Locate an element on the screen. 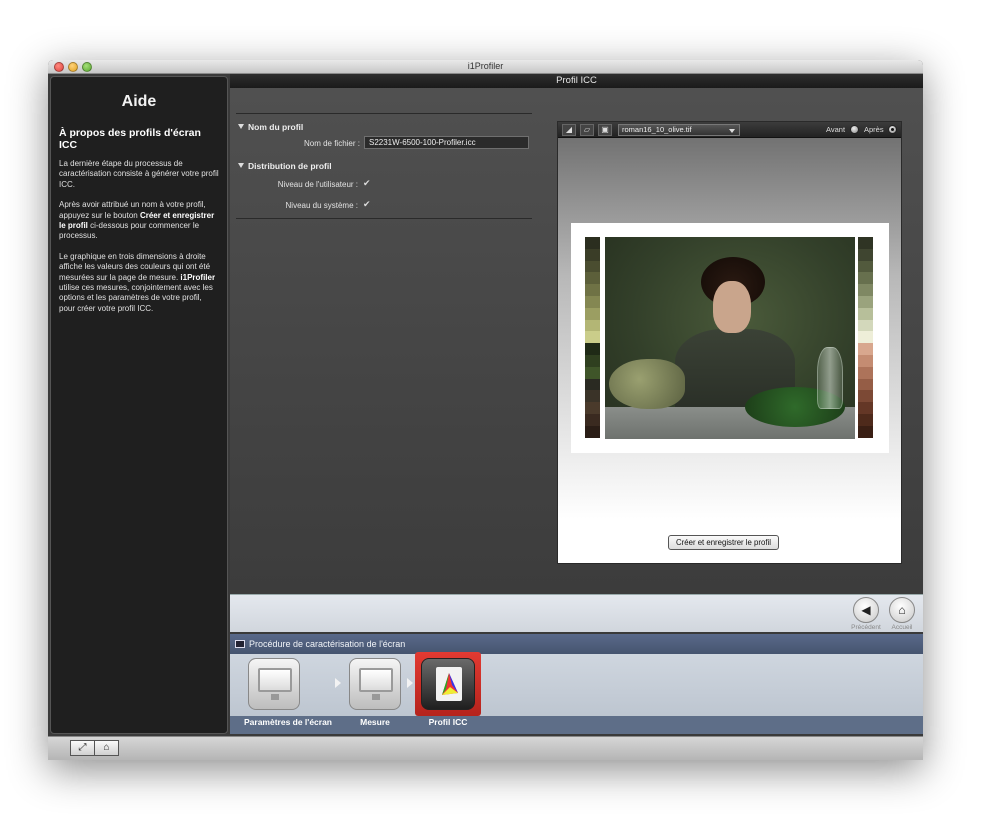 The width and height of the screenshot is (1000, 831). footer-bar: ⤢ ⌂ is located at coordinates (485, 748).